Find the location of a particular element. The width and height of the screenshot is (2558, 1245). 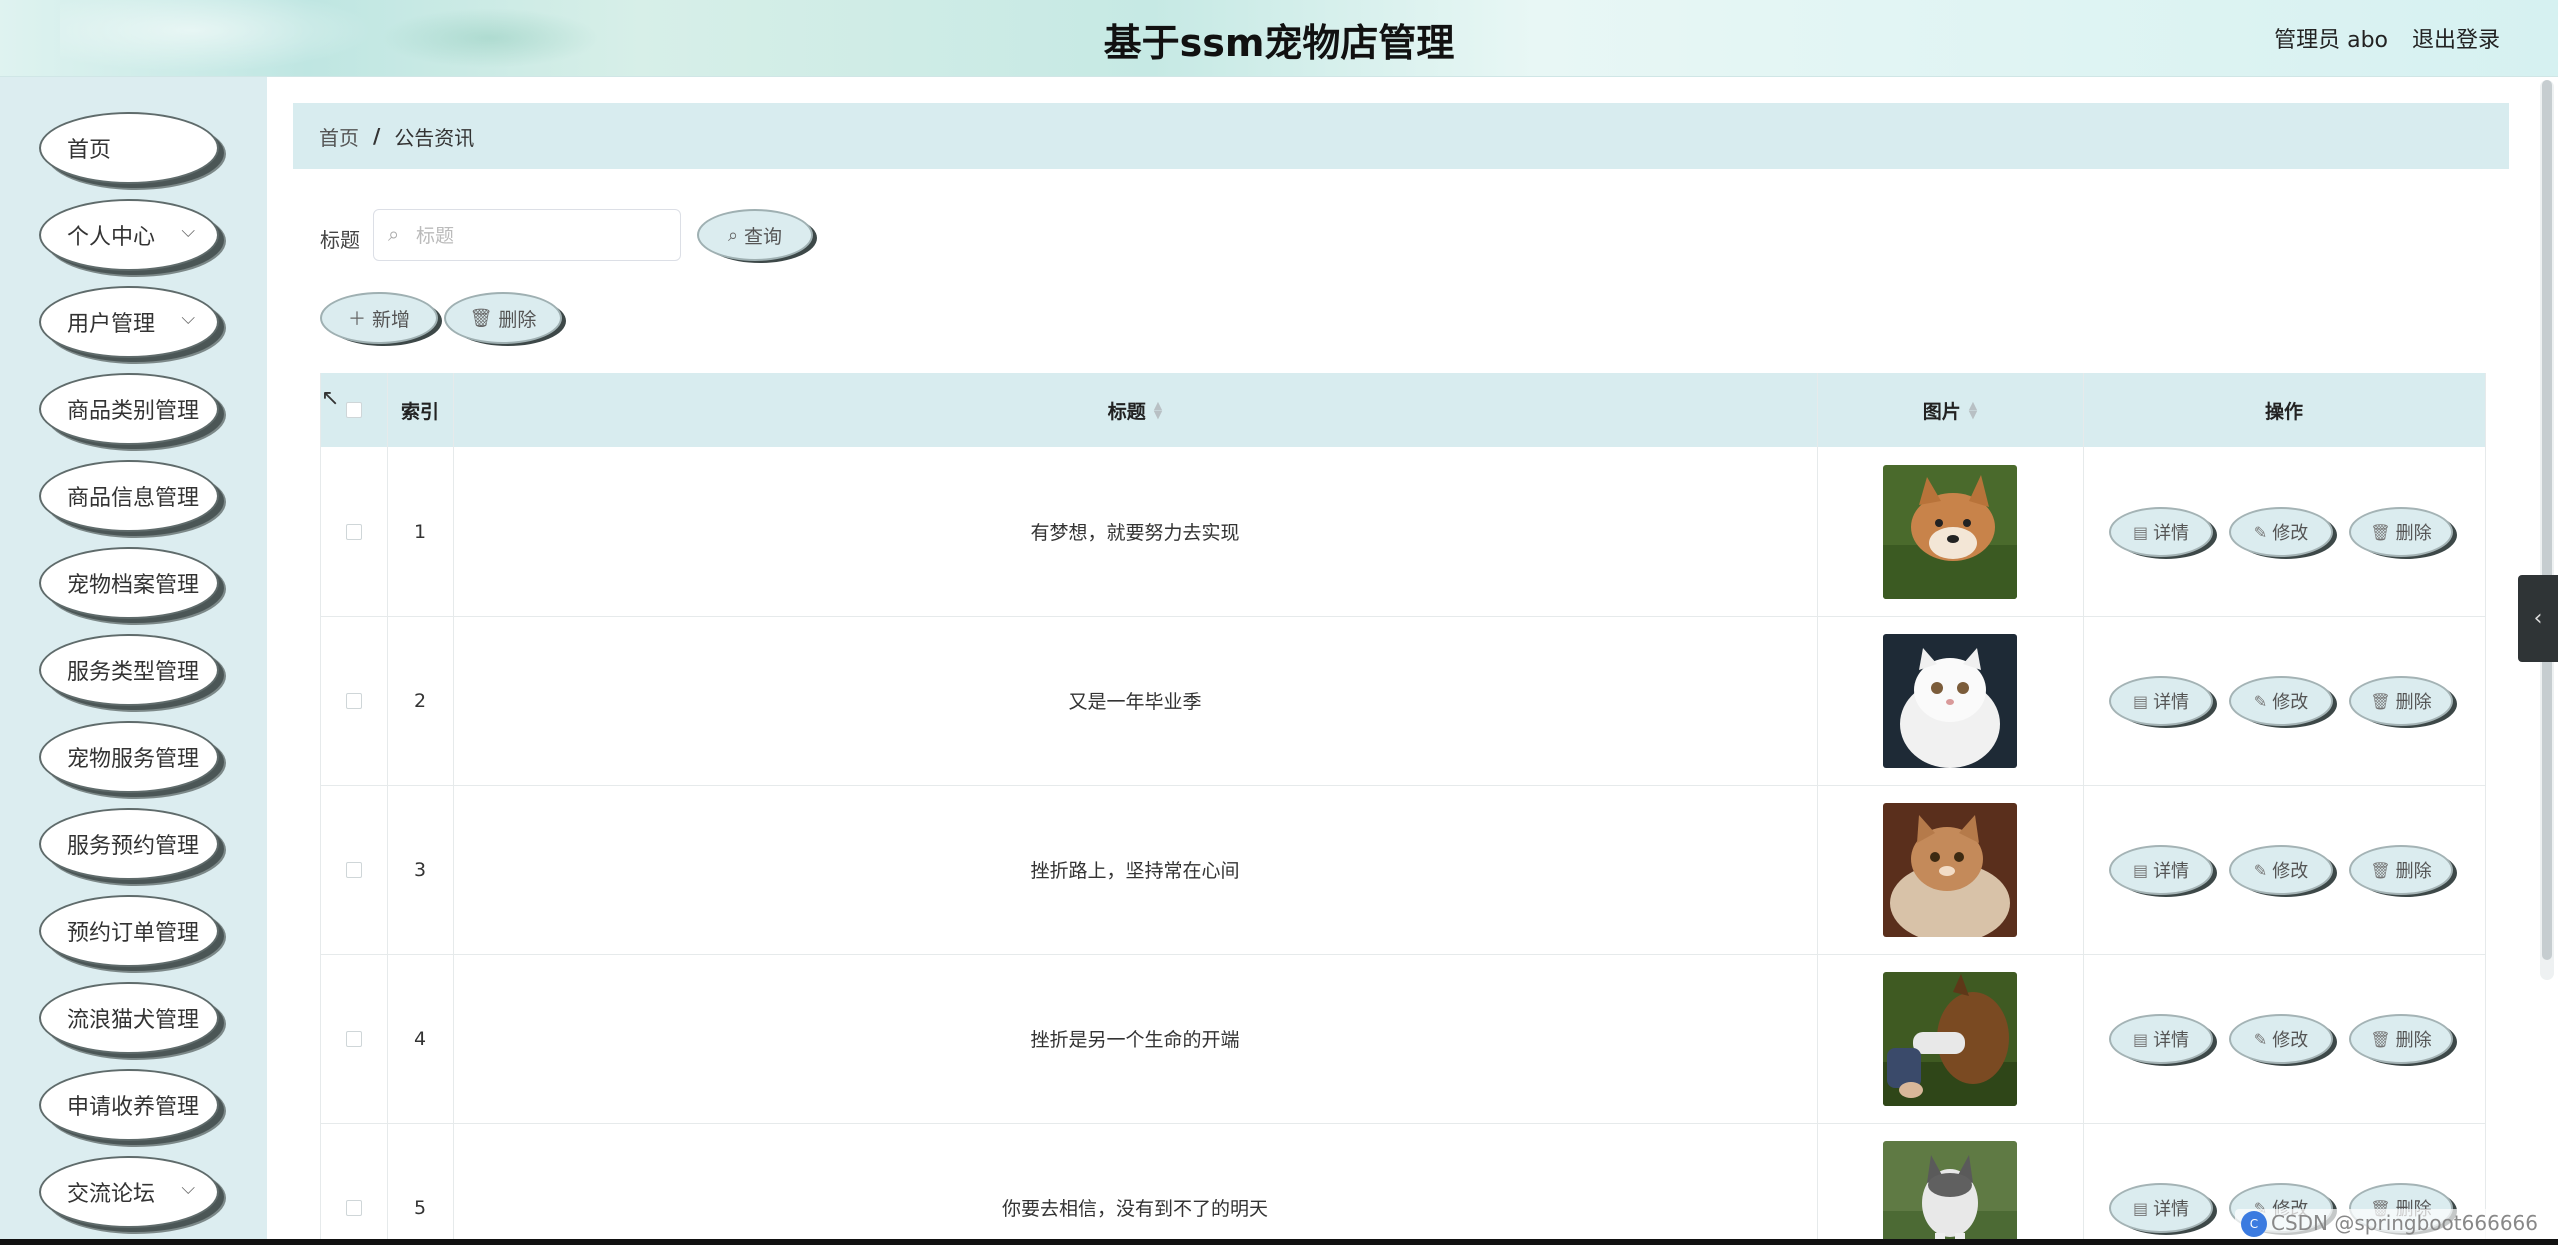

sidebar-item-forum: 交流论坛 ⌵ is located at coordinates (129, 1192).